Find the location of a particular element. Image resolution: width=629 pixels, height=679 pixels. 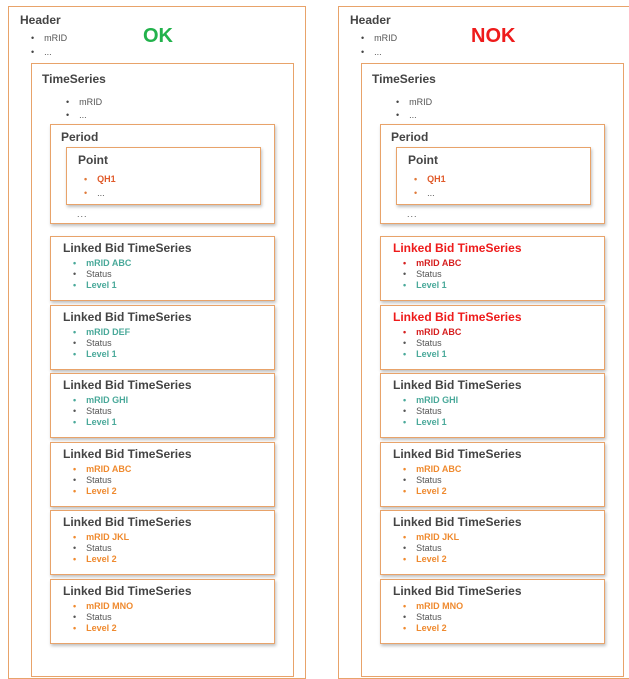

linked-bid-mrid: mRID DEF is located at coordinates (101, 332).